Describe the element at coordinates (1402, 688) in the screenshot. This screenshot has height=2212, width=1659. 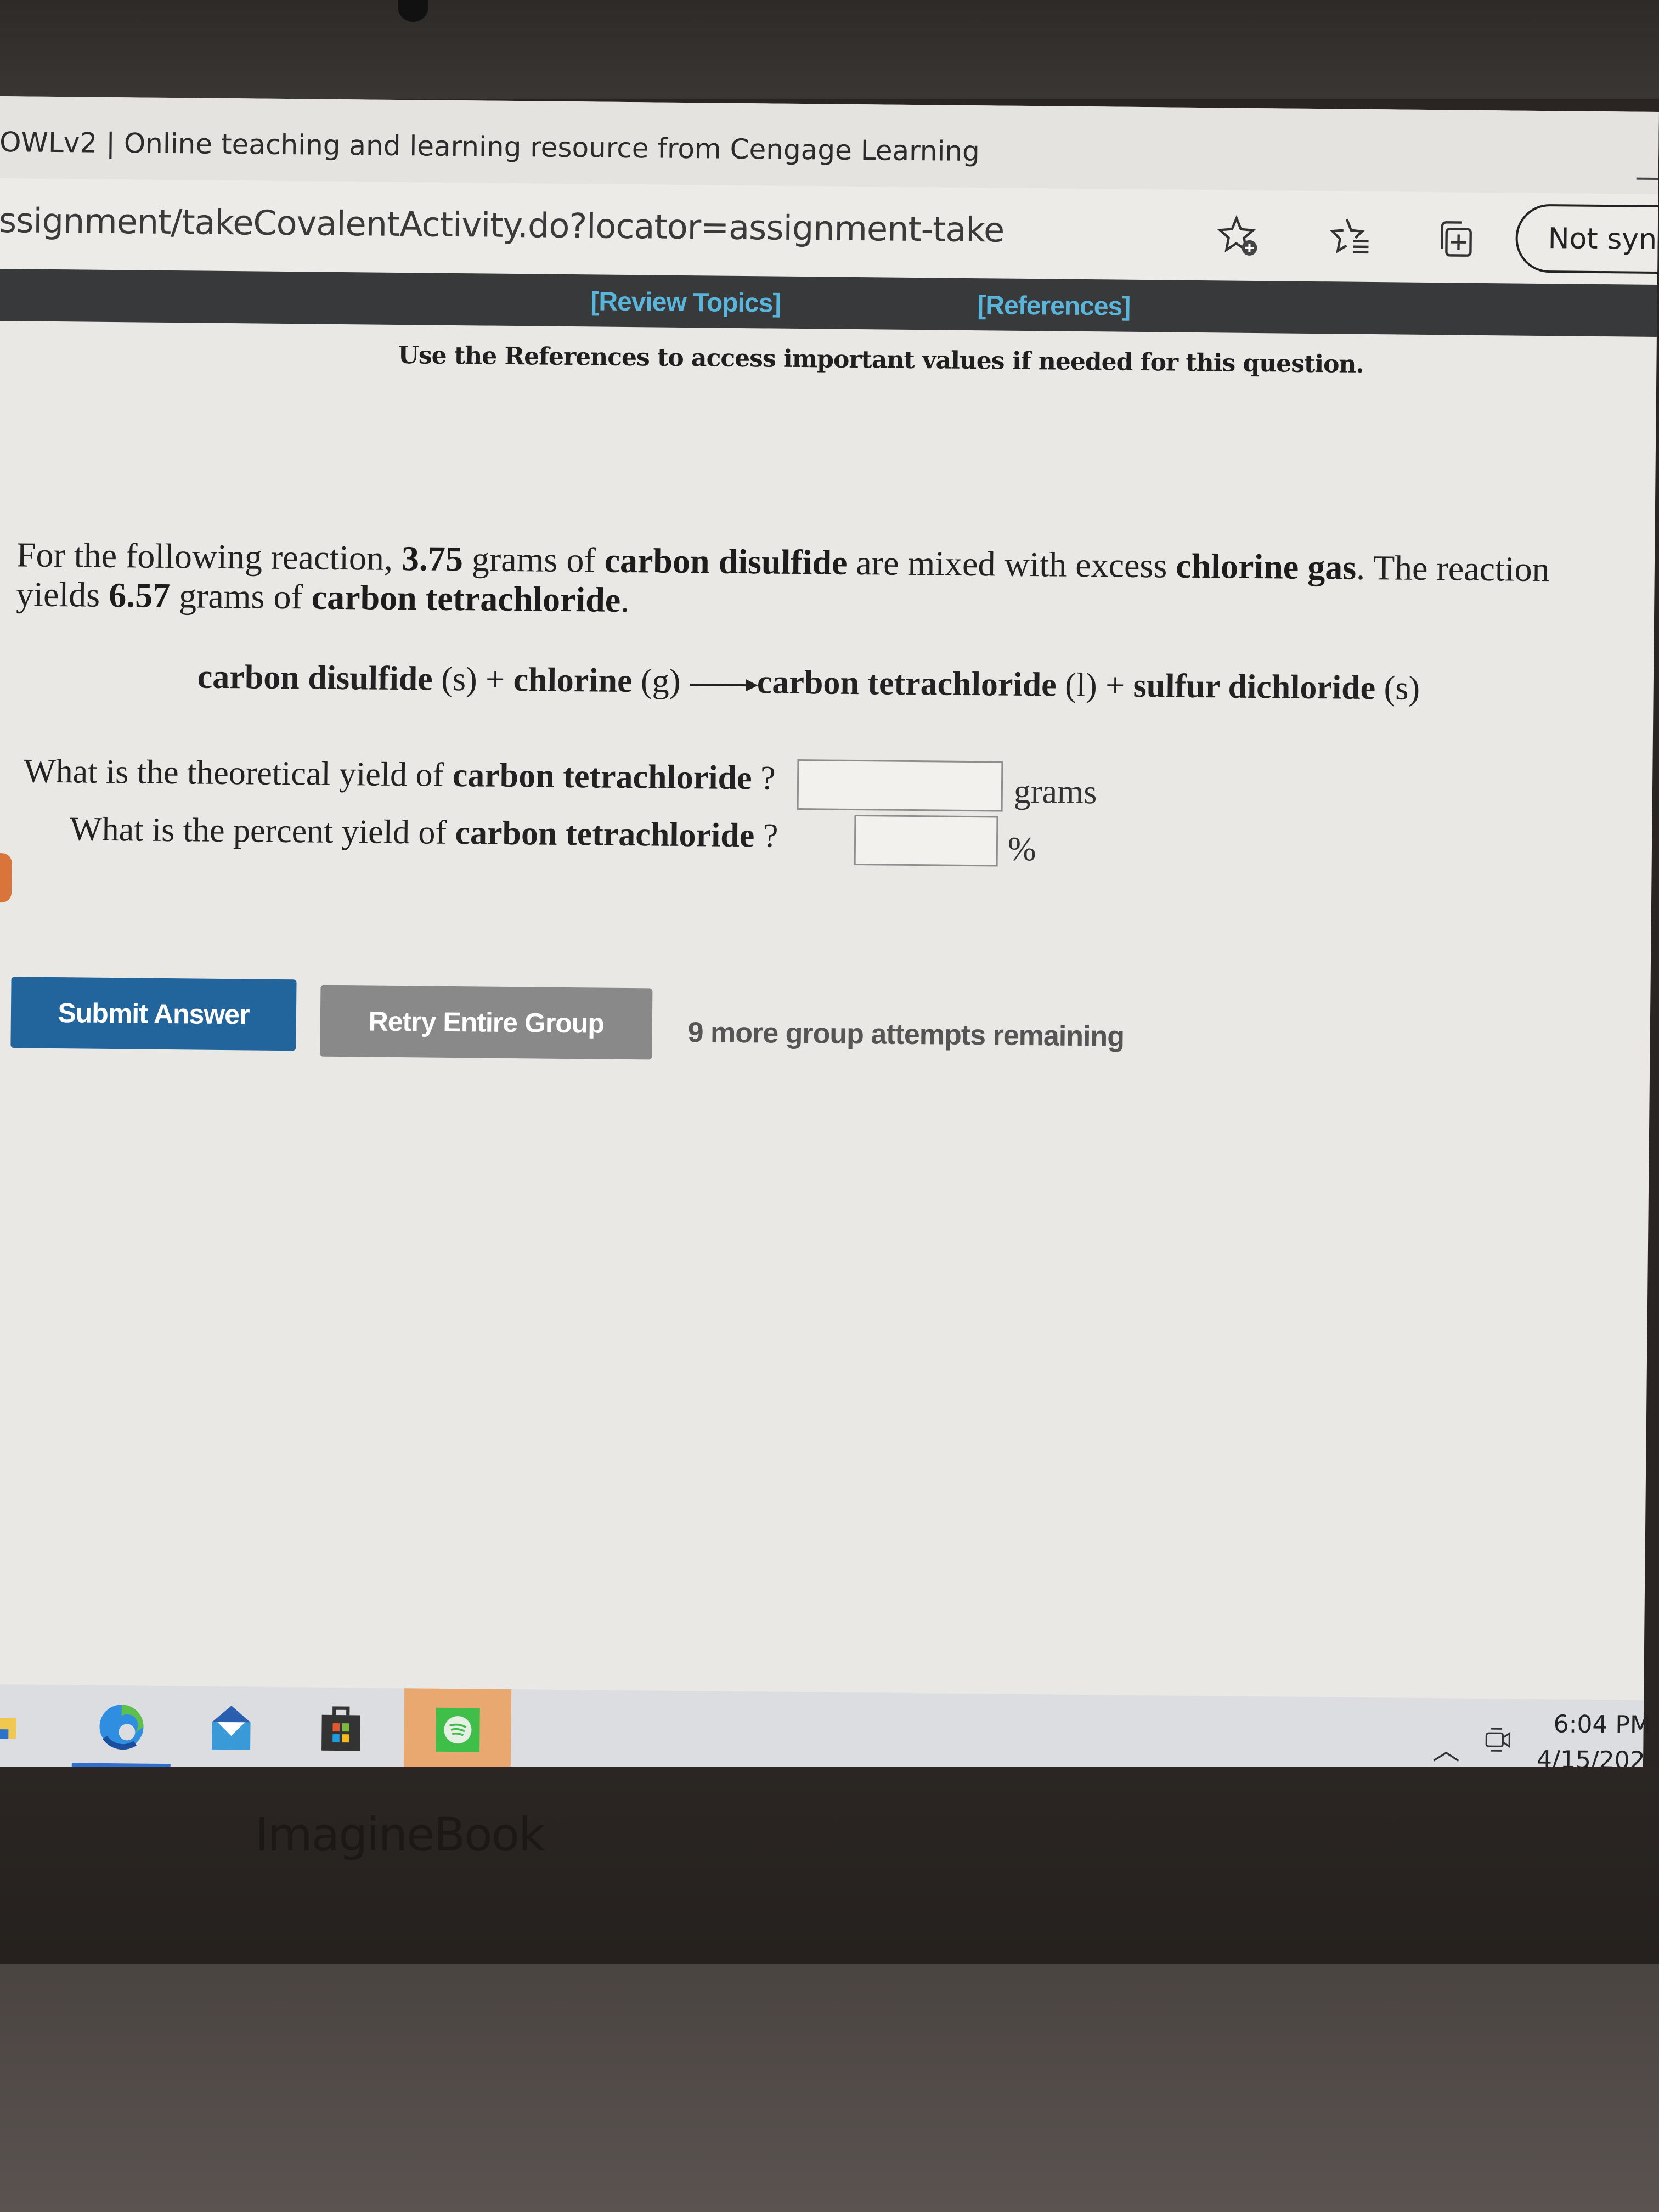
I see `product-2-state: (s)` at that location.